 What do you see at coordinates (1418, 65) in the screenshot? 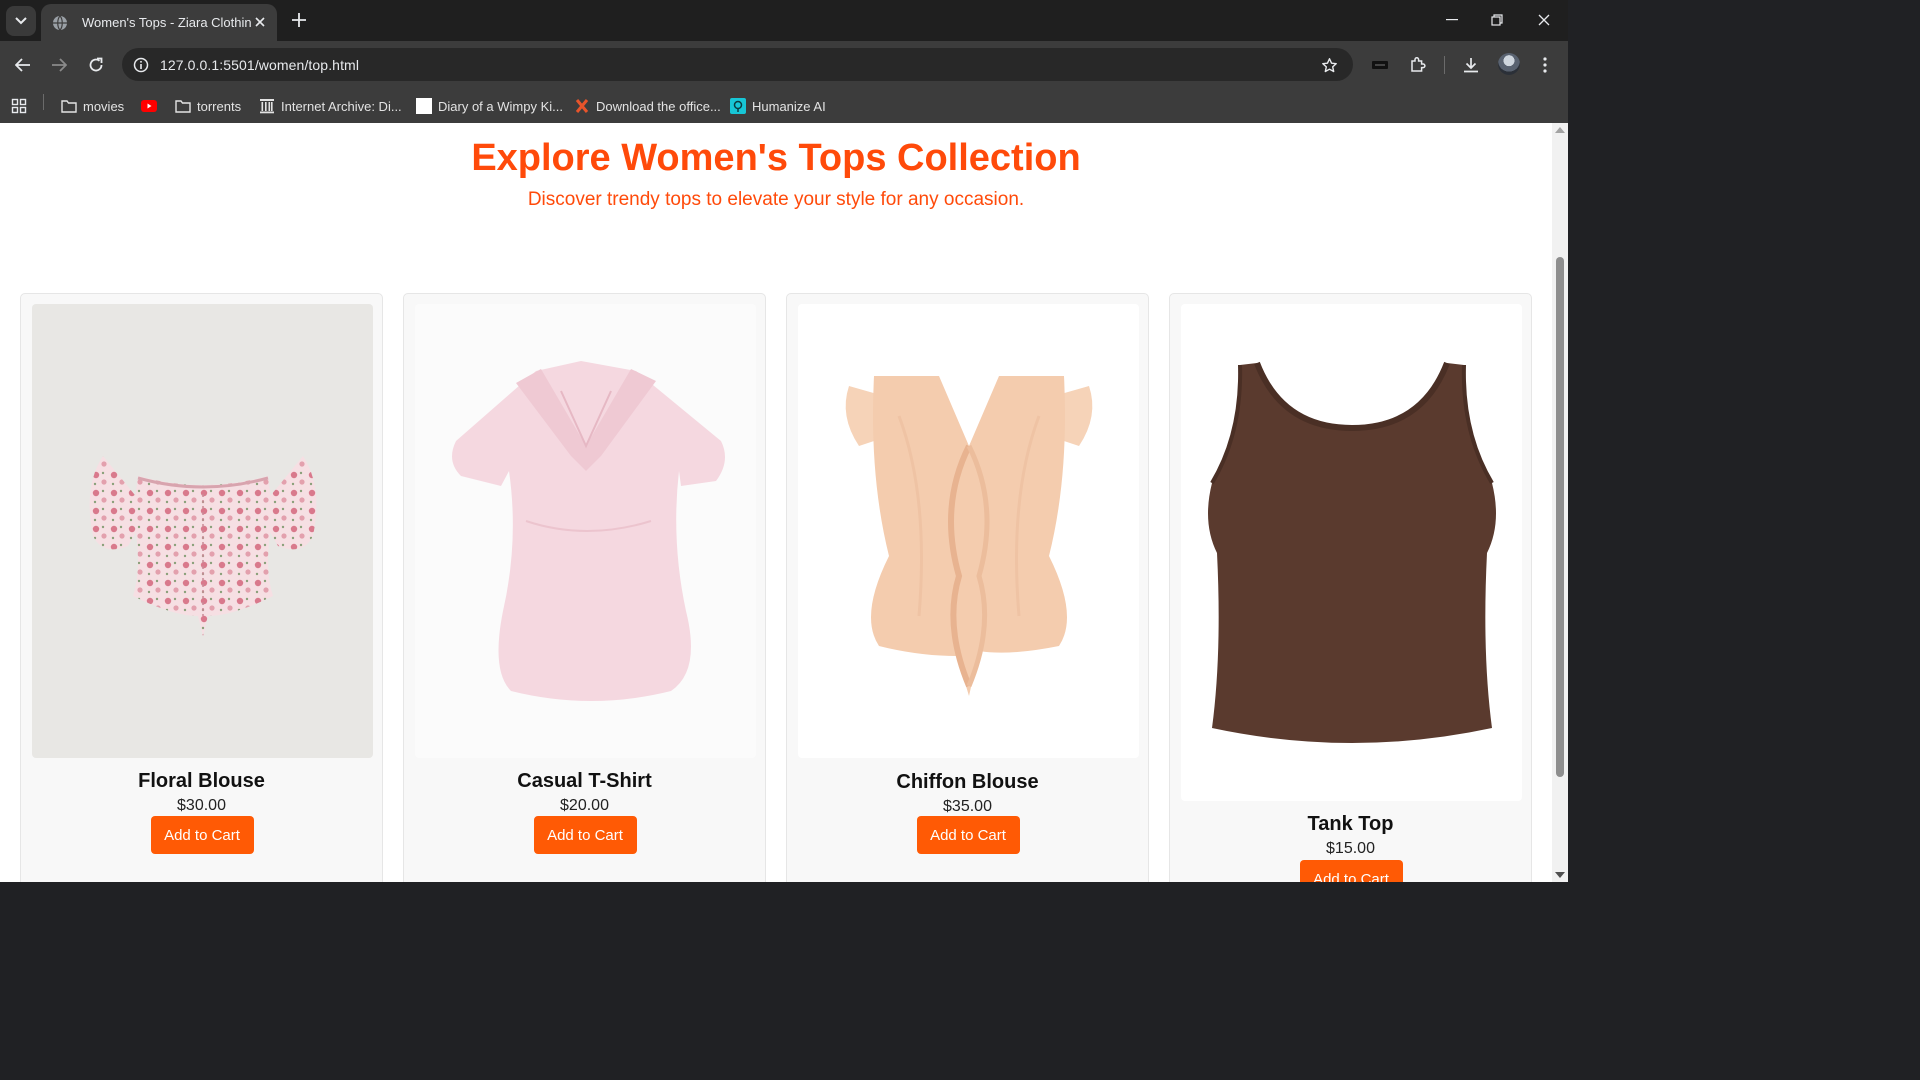
I see `extensions-puzzle-icon` at bounding box center [1418, 65].